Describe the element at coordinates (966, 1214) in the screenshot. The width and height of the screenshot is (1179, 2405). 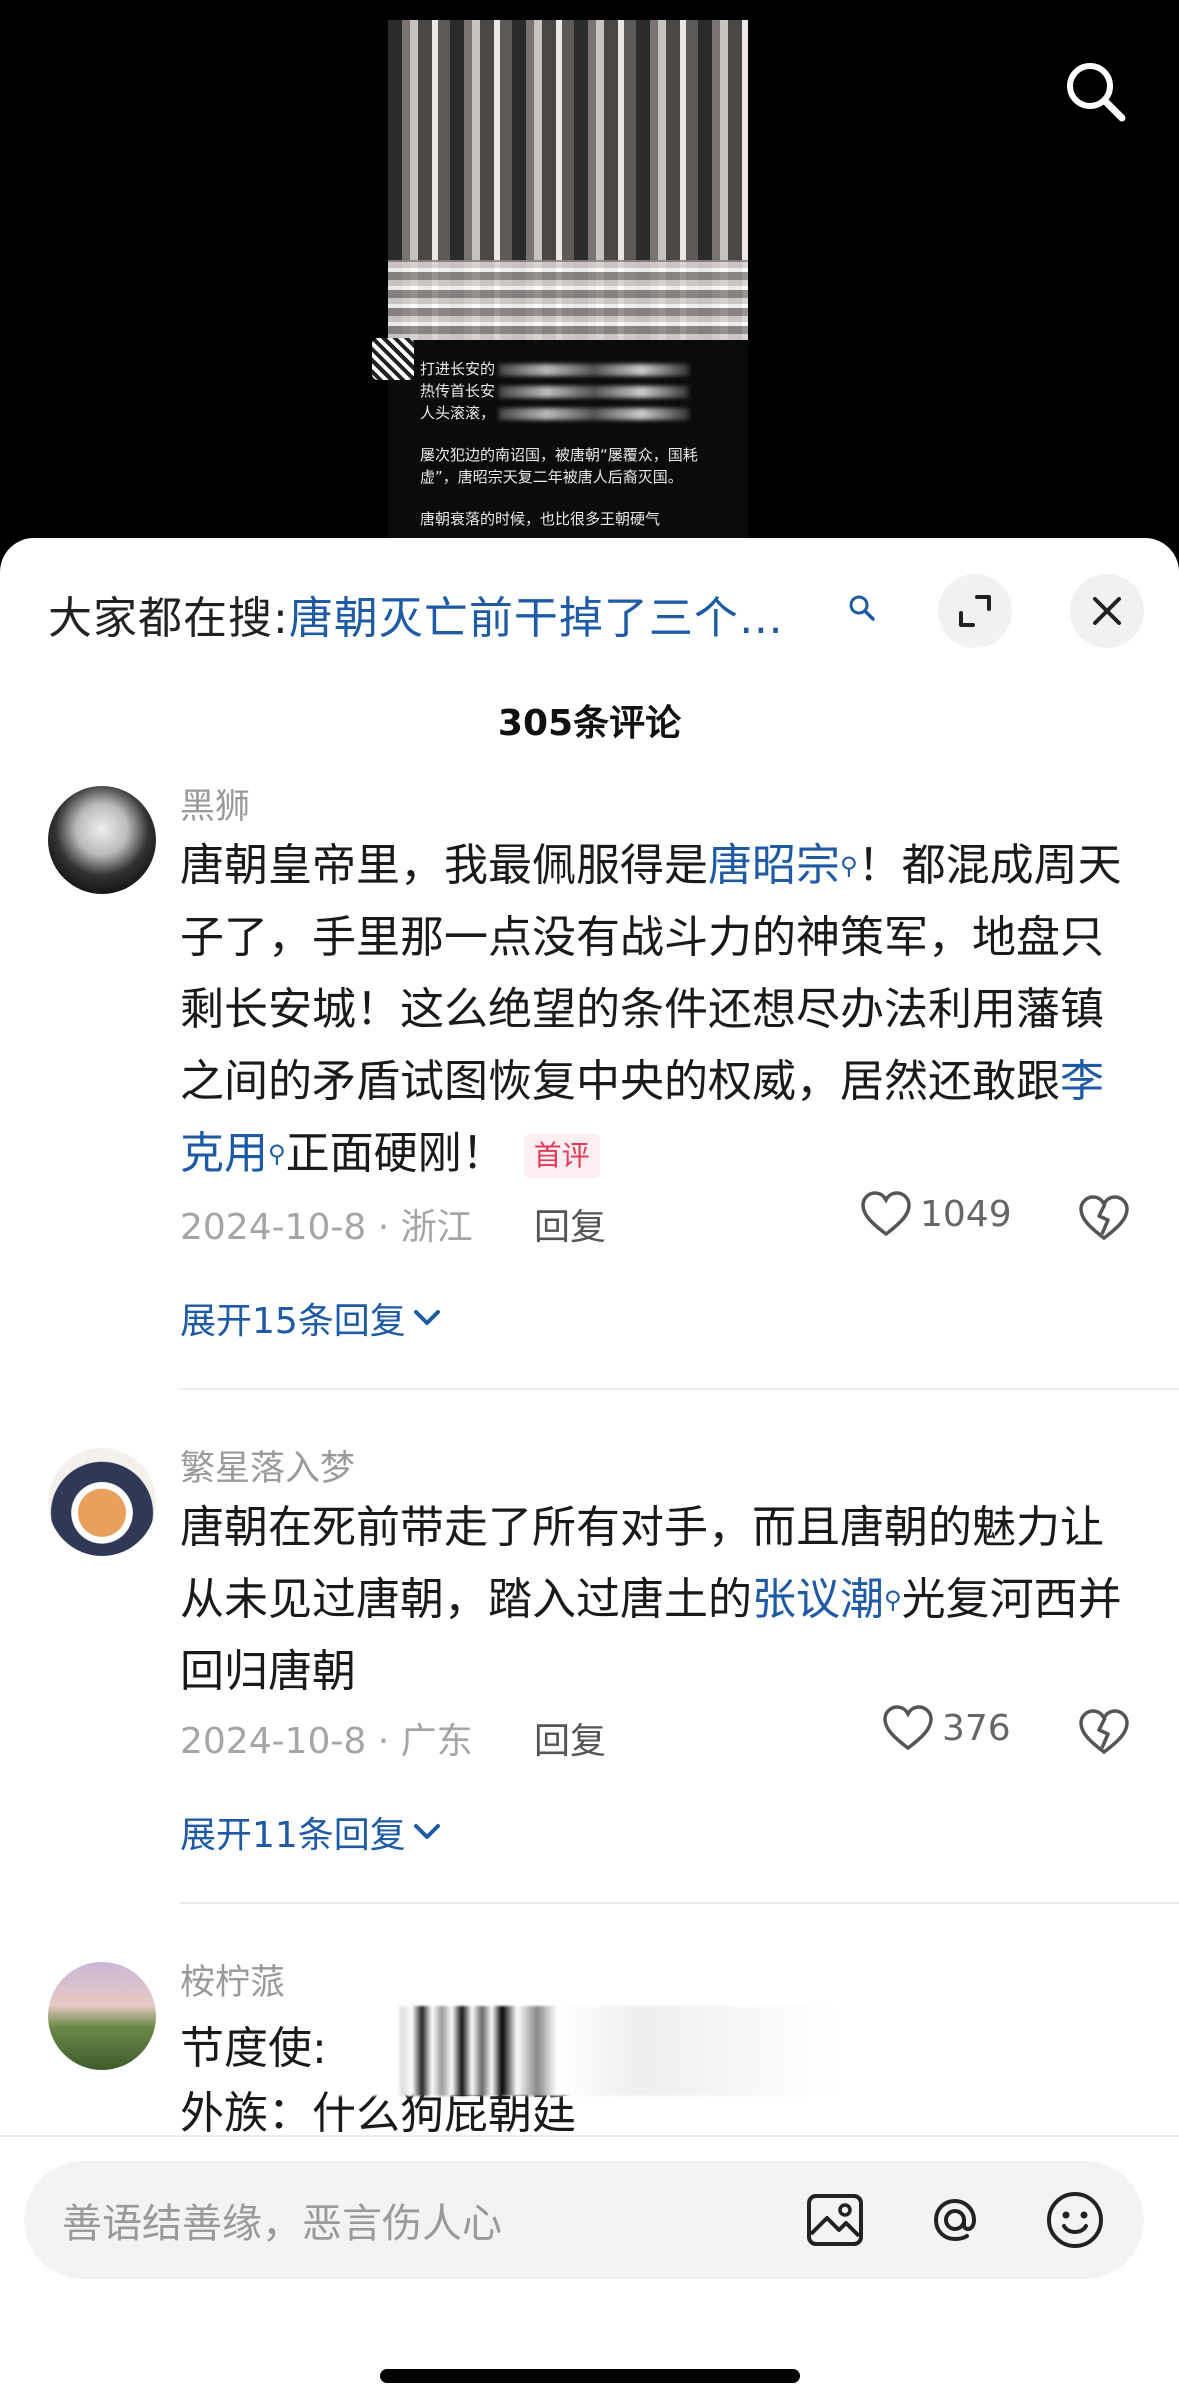
I see `like-count: 1049` at that location.